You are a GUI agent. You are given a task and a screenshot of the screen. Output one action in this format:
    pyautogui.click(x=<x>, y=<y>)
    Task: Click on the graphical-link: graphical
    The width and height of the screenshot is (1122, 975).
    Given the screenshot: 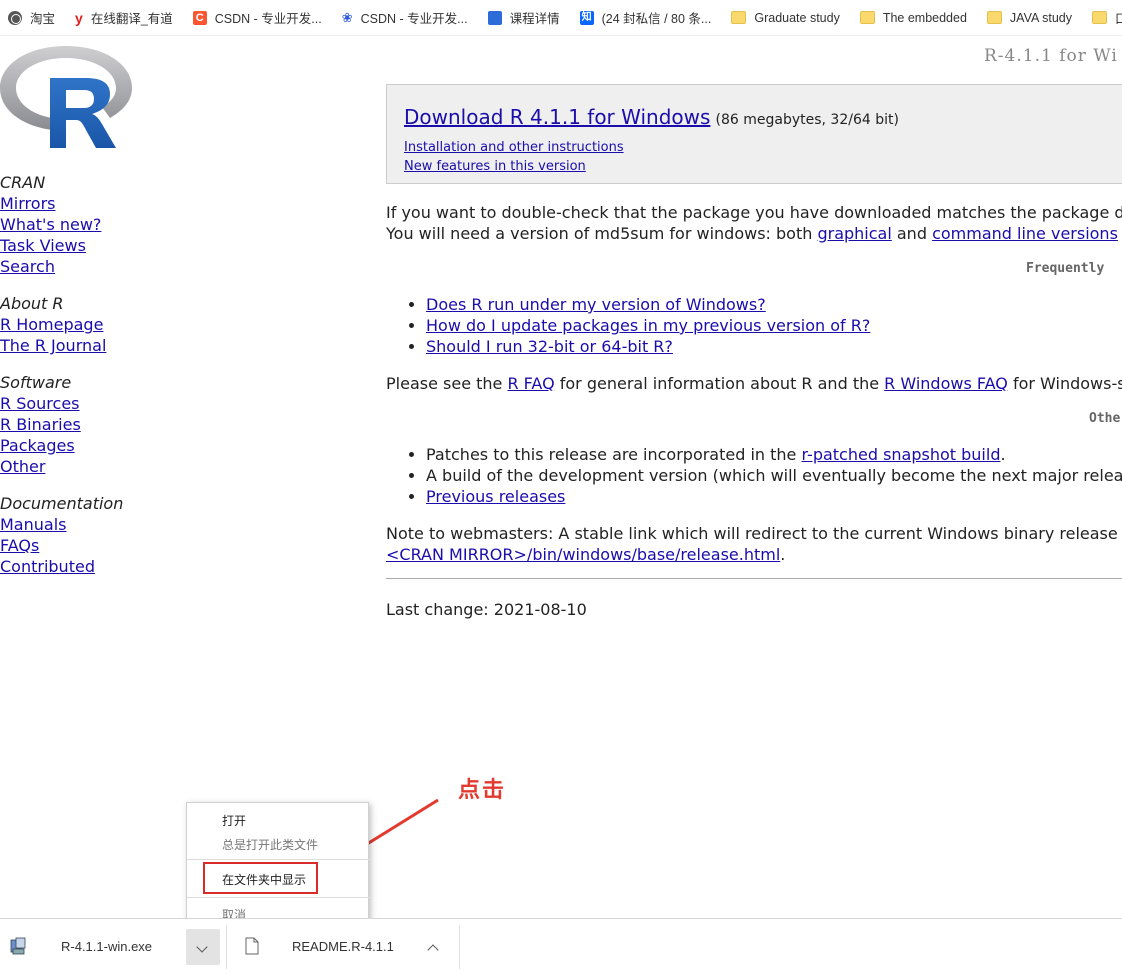 What is the action you would take?
    pyautogui.click(x=854, y=233)
    